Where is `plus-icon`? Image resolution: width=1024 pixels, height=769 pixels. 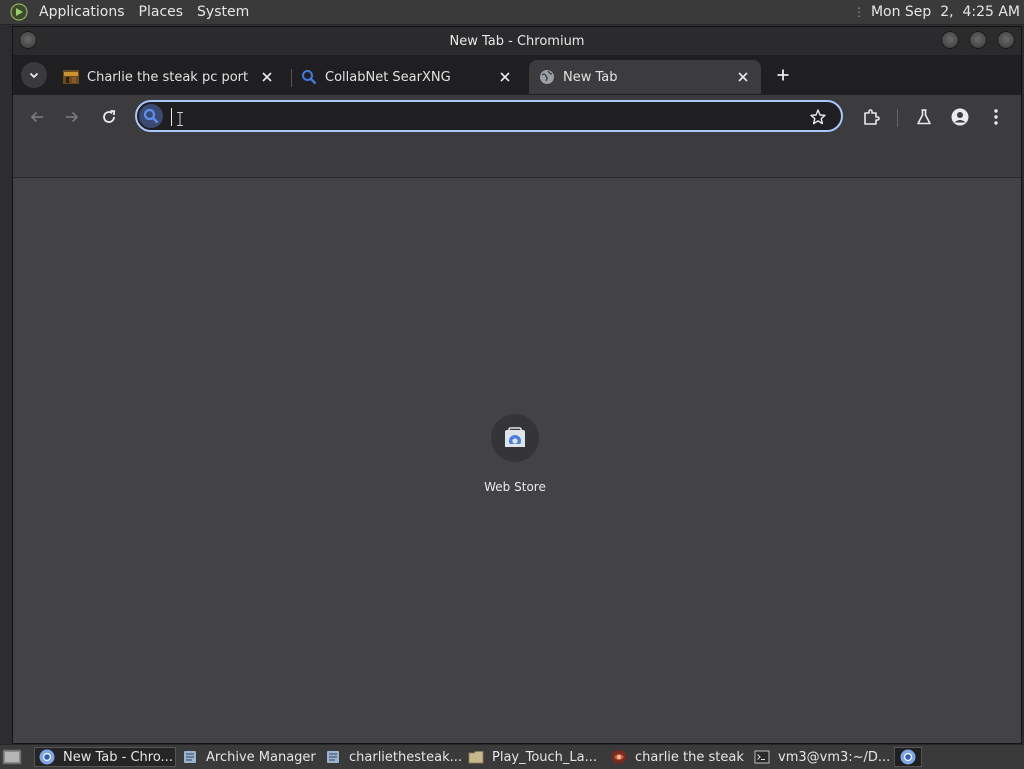 plus-icon is located at coordinates (783, 75).